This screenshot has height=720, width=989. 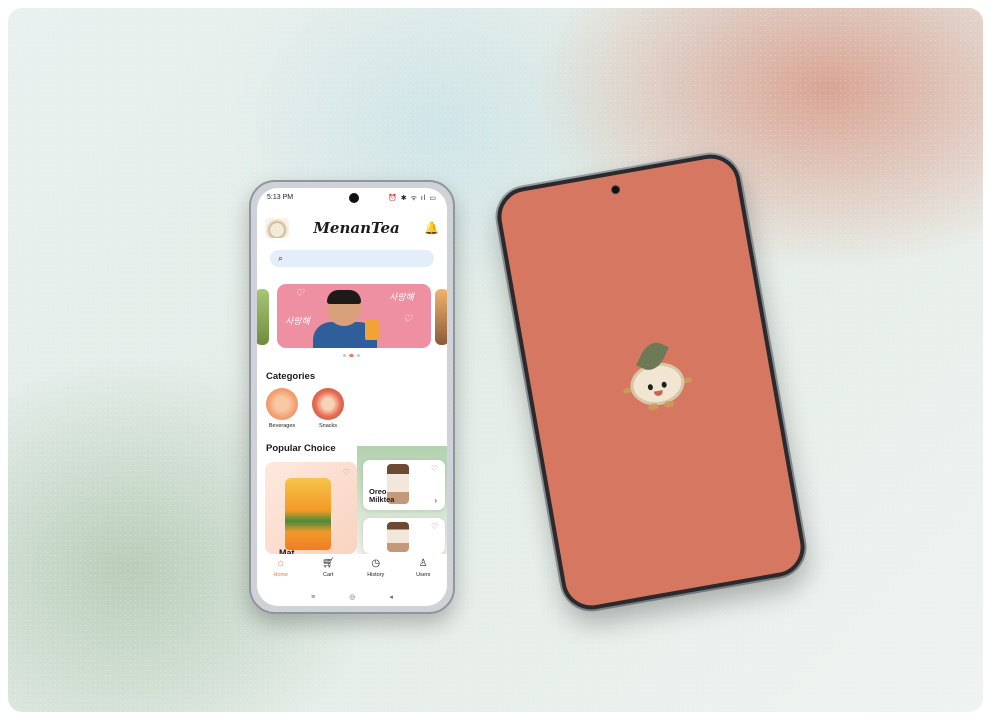 What do you see at coordinates (412, 198) in the screenshot?
I see `status-icons: ⏰ ✱ ᯤ ıl ▭` at bounding box center [412, 198].